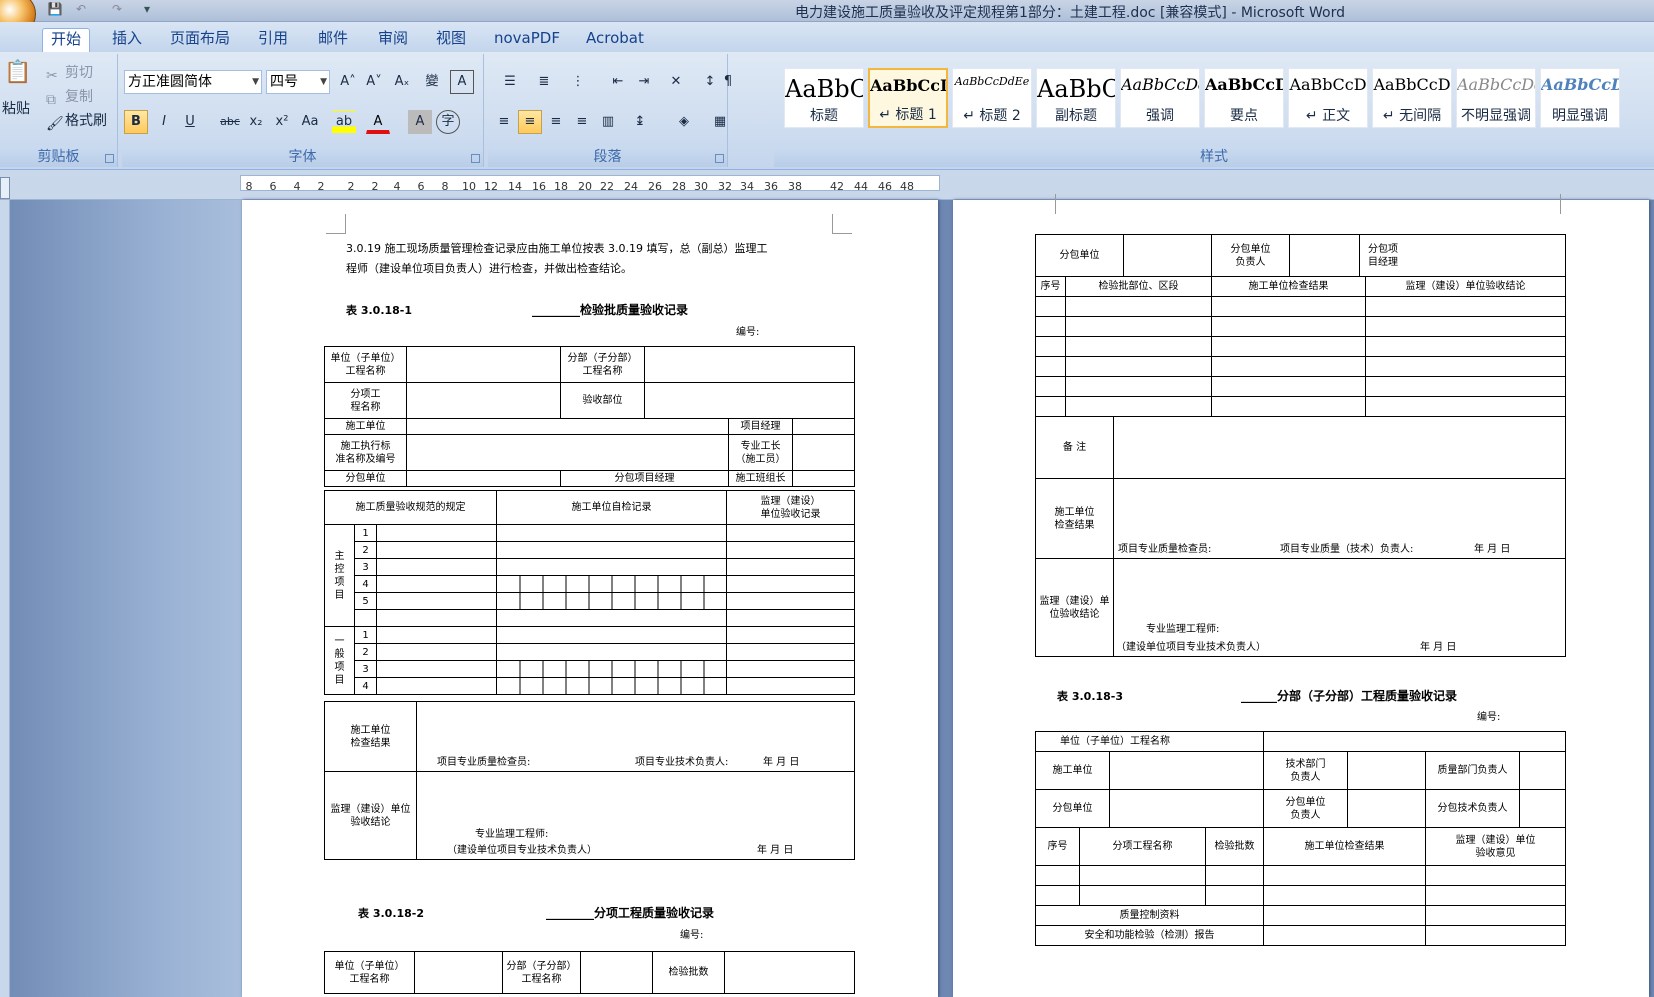  What do you see at coordinates (127, 40) in the screenshot?
I see `tab-insert: 插入` at bounding box center [127, 40].